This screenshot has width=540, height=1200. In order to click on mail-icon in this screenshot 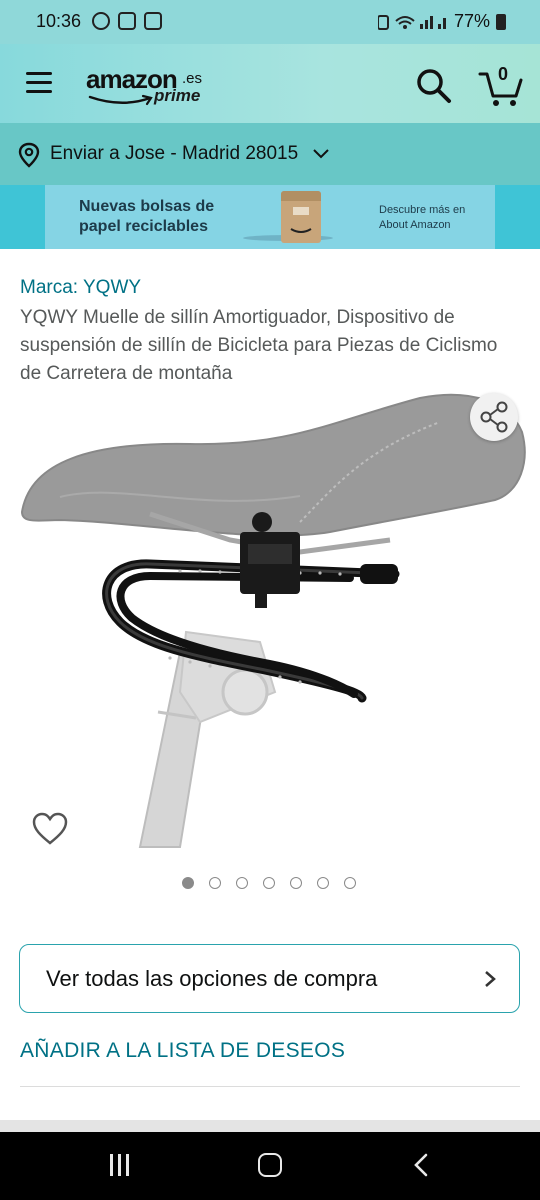, I will do `click(127, 21)`.